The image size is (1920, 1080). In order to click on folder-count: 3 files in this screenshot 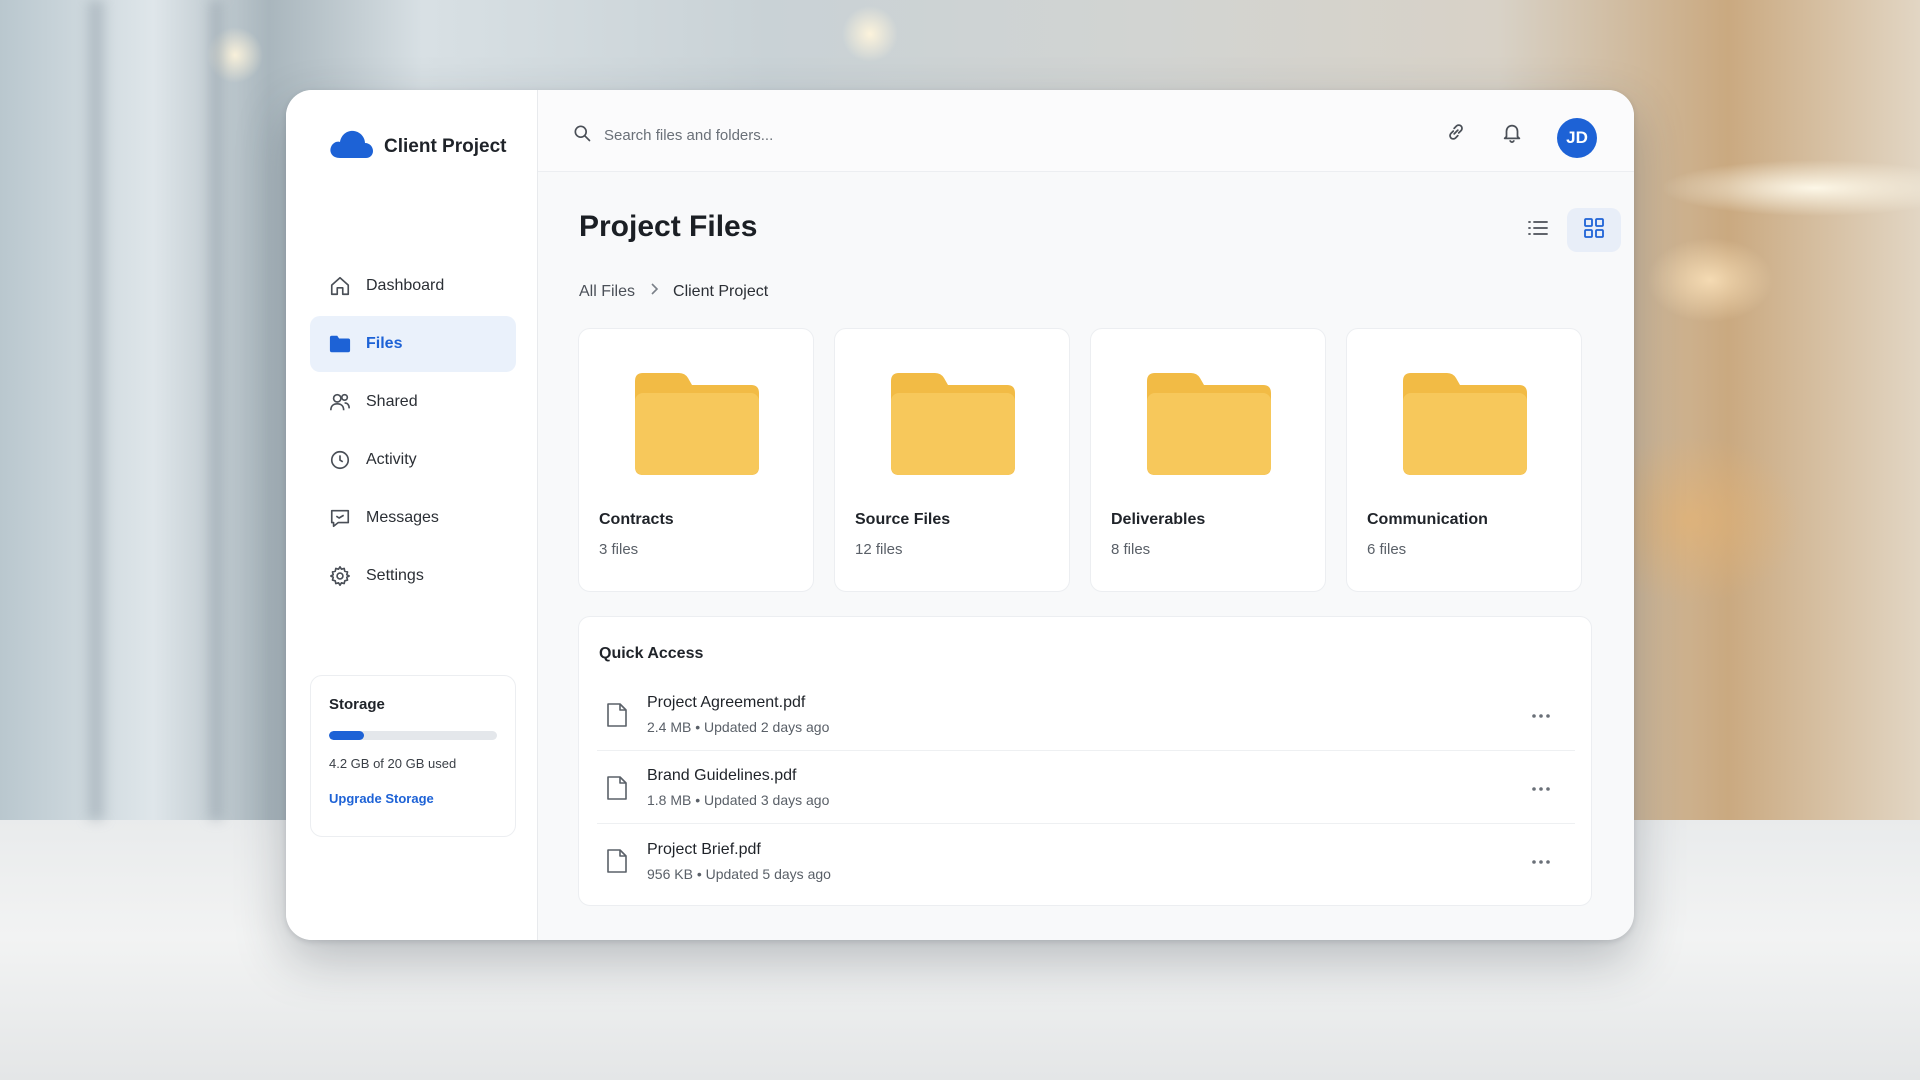, I will do `click(619, 549)`.